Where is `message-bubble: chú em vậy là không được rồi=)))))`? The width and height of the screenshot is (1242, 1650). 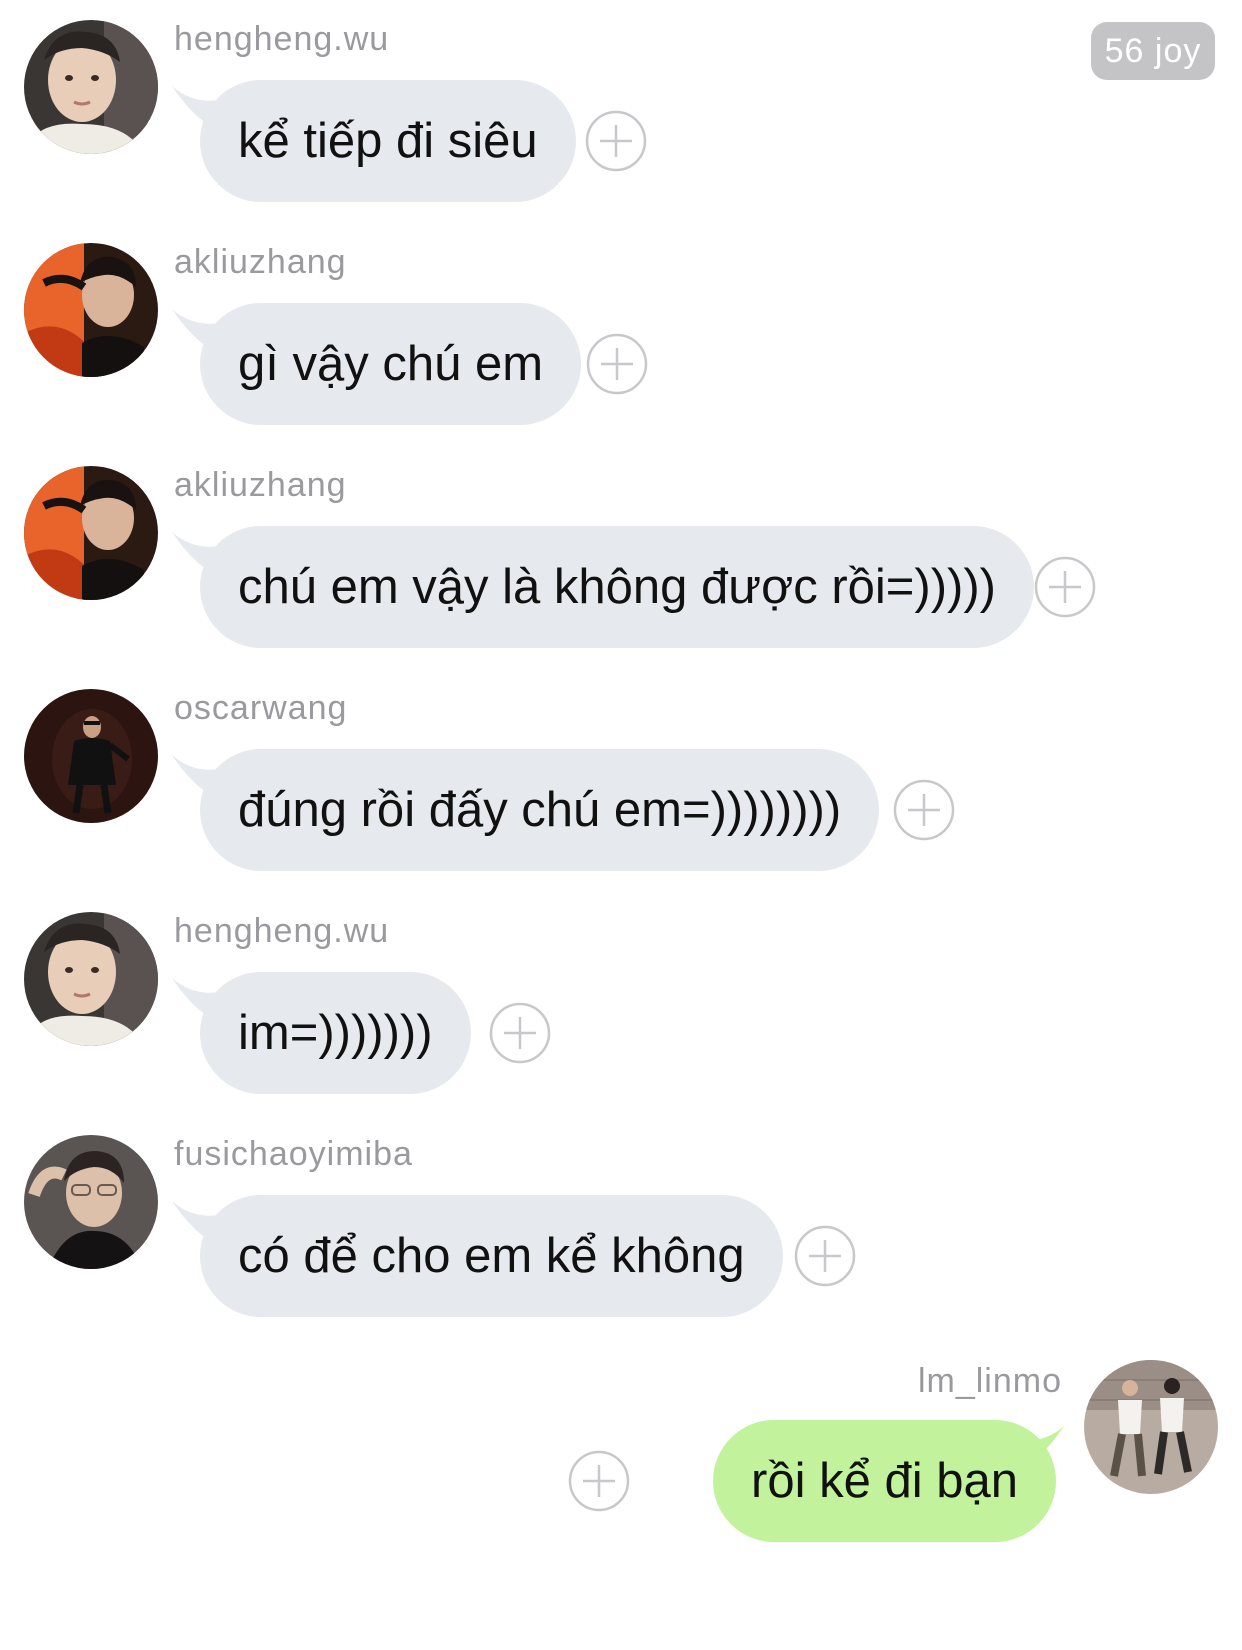 message-bubble: chú em vậy là không được rồi=))))) is located at coordinates (617, 587).